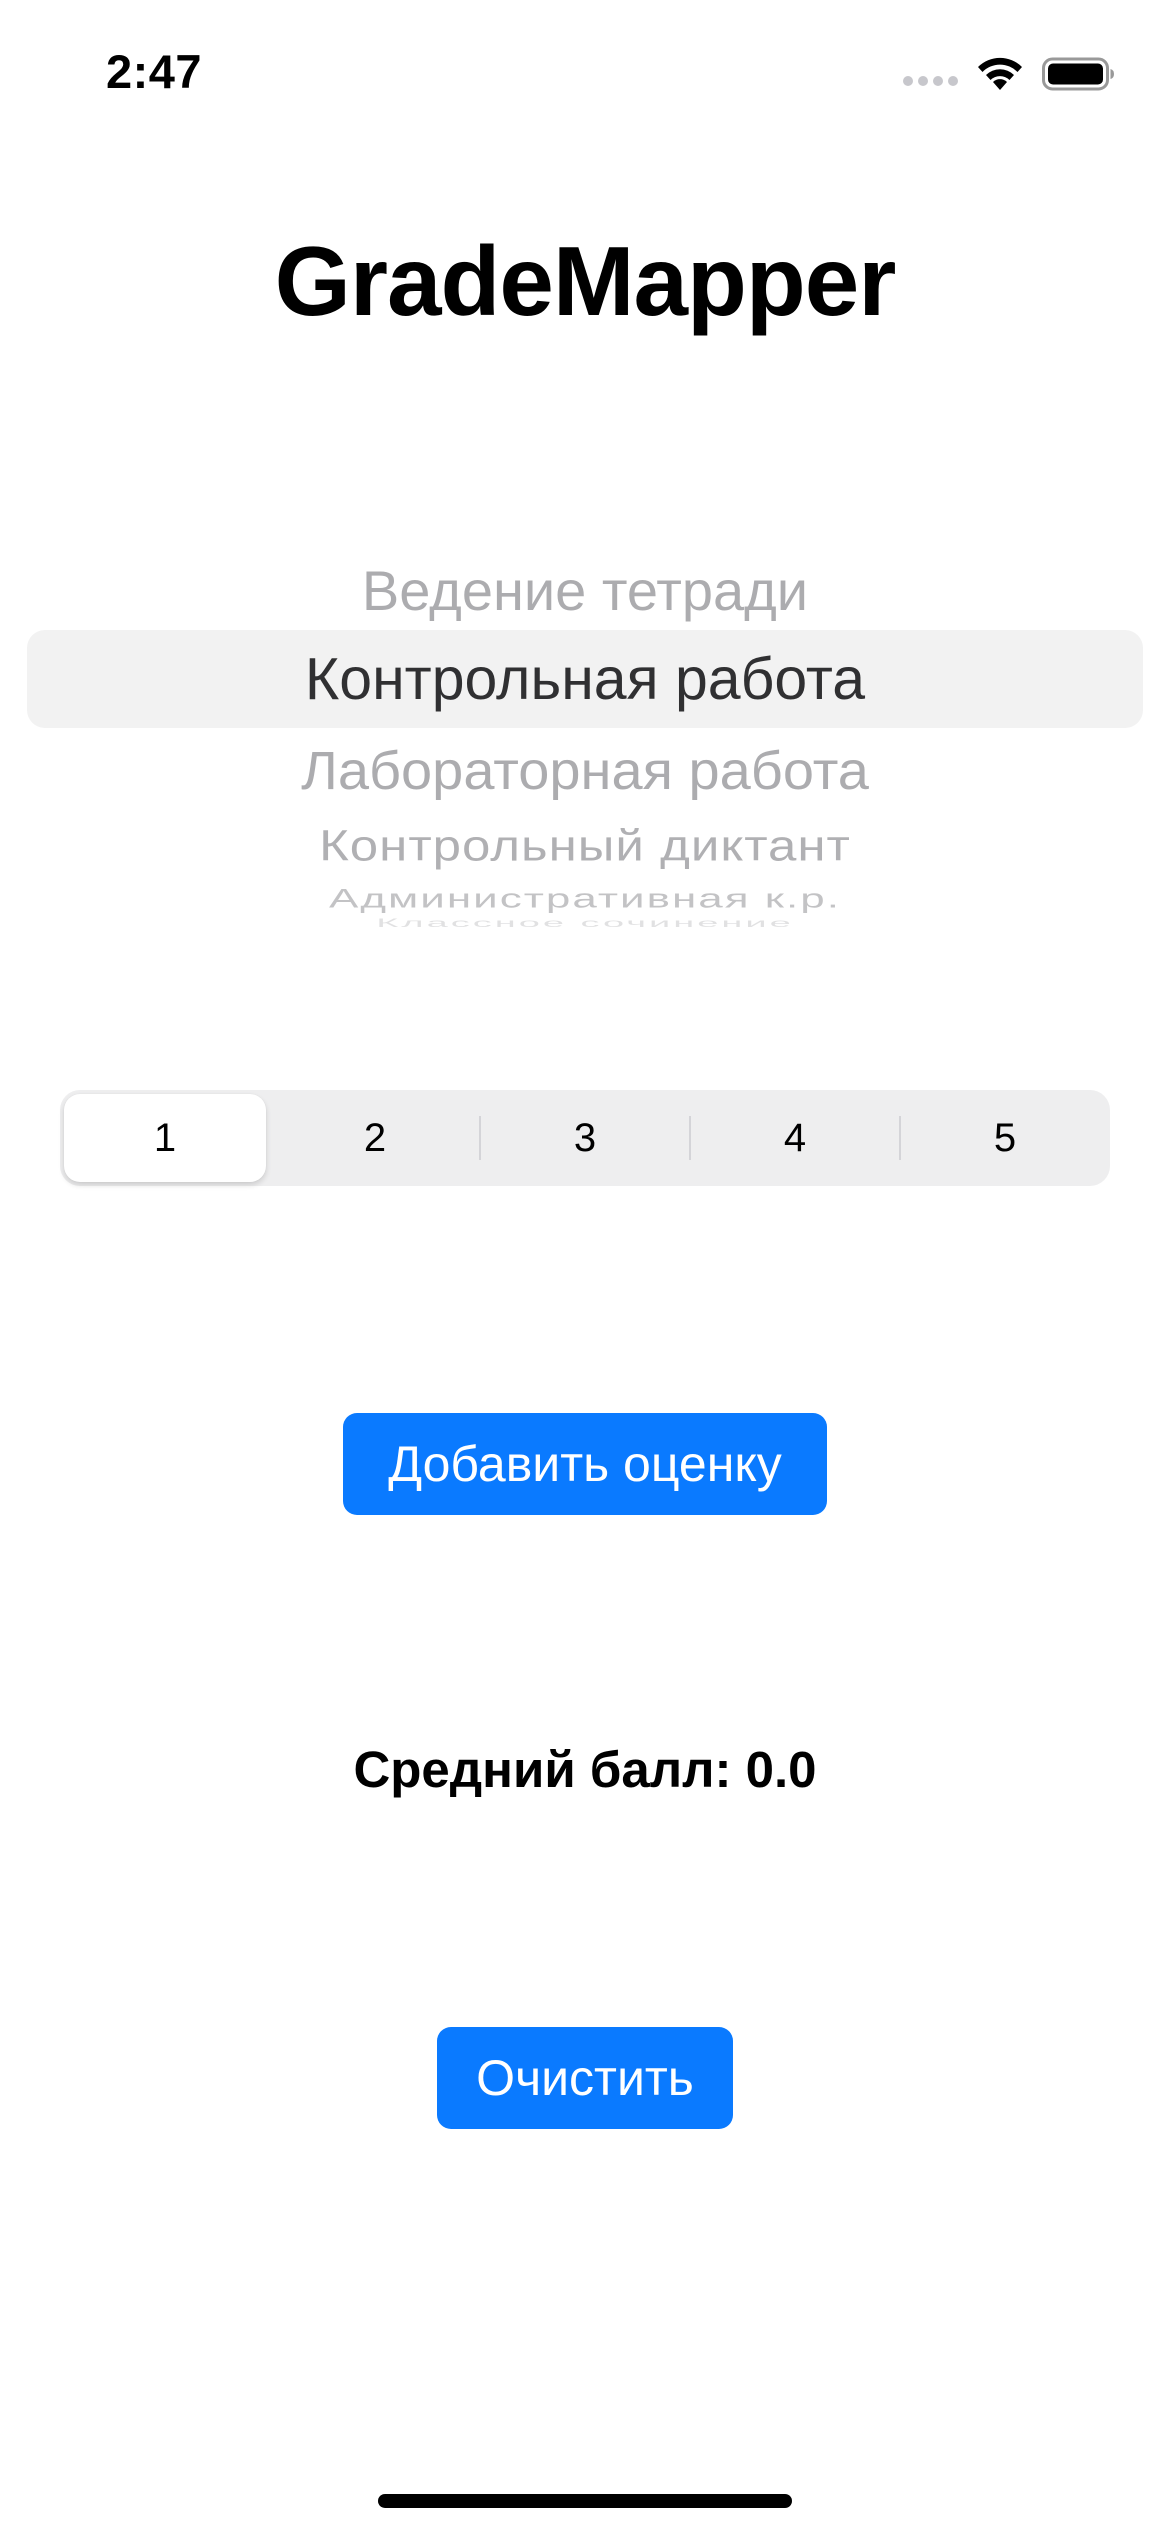 The height and width of the screenshot is (2532, 1170). I want to click on segment-label: 2, so click(375, 1137).